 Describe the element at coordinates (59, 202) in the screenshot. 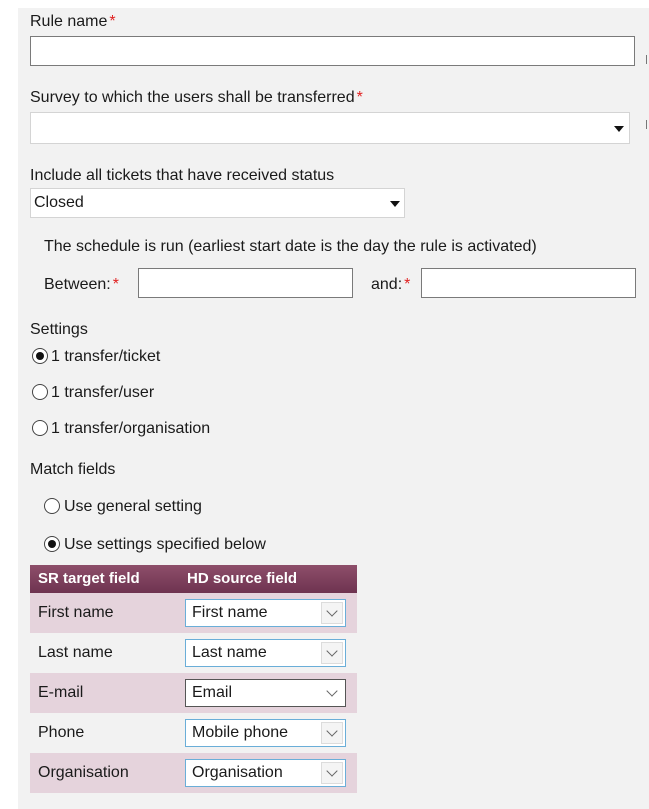

I see `status-selected-value: Closed` at that location.